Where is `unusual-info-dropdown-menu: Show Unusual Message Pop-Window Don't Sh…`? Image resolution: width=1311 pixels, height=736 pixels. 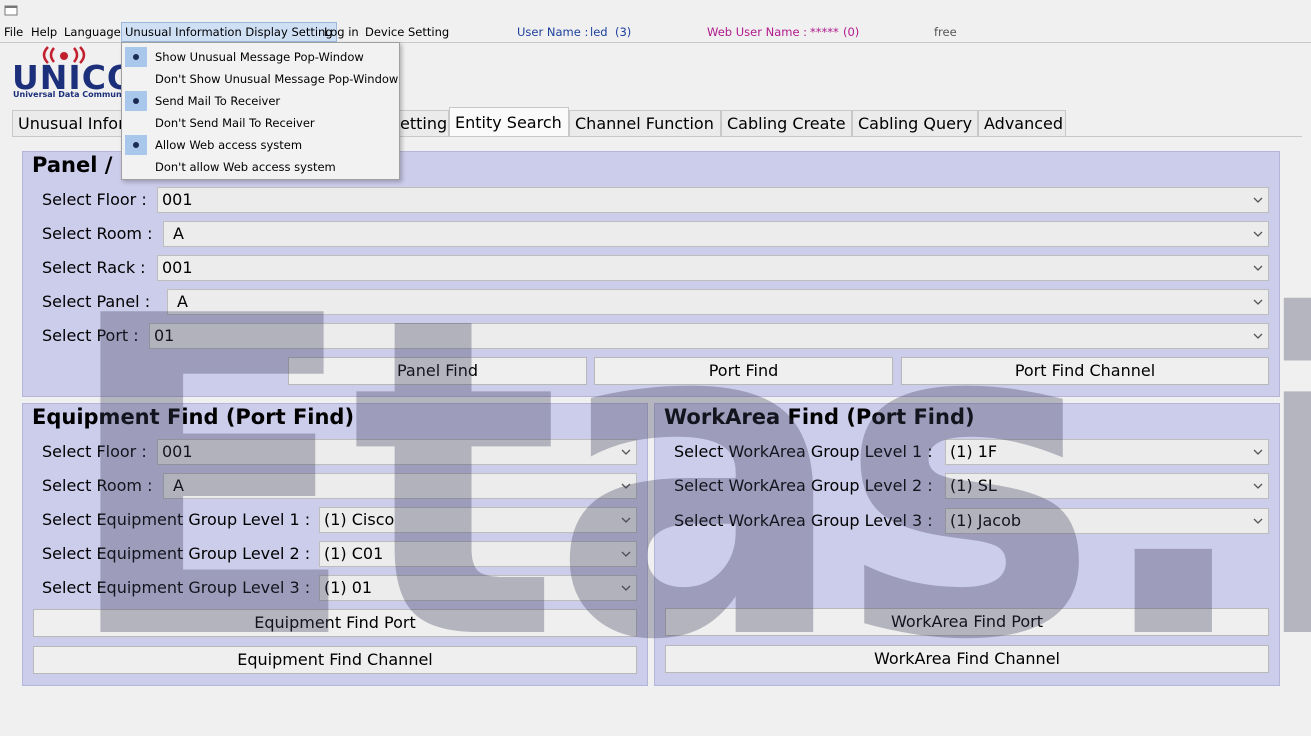
unusual-info-dropdown-menu: Show Unusual Message Pop-Window Don't Sh… is located at coordinates (260, 111).